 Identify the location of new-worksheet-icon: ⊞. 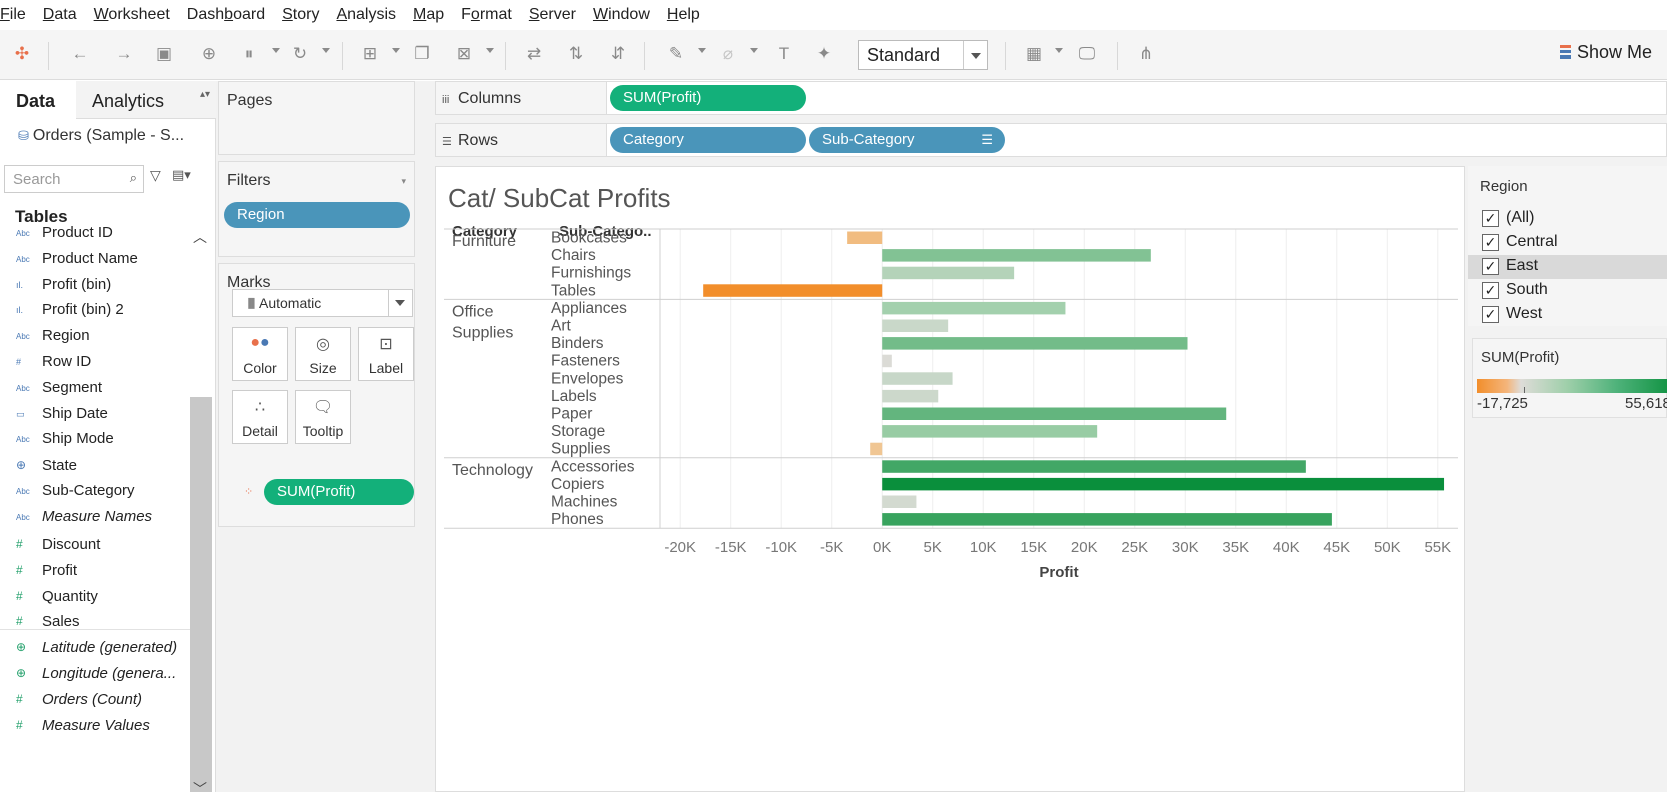
(370, 54).